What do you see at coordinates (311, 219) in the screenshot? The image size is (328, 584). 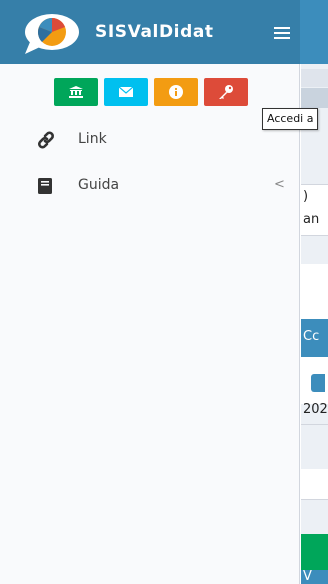 I see `peek-fragment: an` at bounding box center [311, 219].